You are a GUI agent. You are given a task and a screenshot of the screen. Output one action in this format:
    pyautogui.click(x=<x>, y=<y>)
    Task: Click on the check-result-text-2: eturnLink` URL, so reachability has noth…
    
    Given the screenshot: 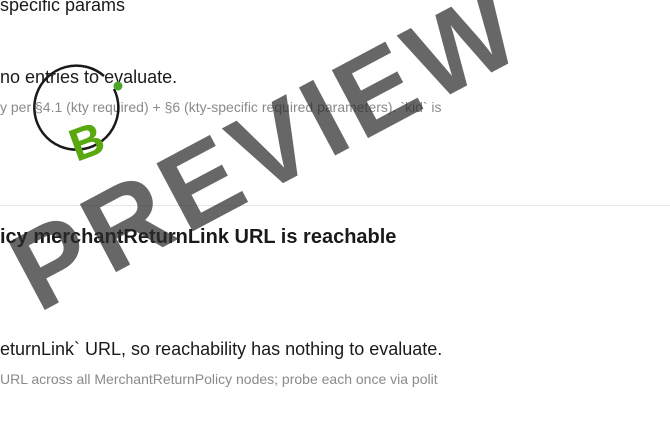 What is the action you would take?
    pyautogui.click(x=221, y=349)
    